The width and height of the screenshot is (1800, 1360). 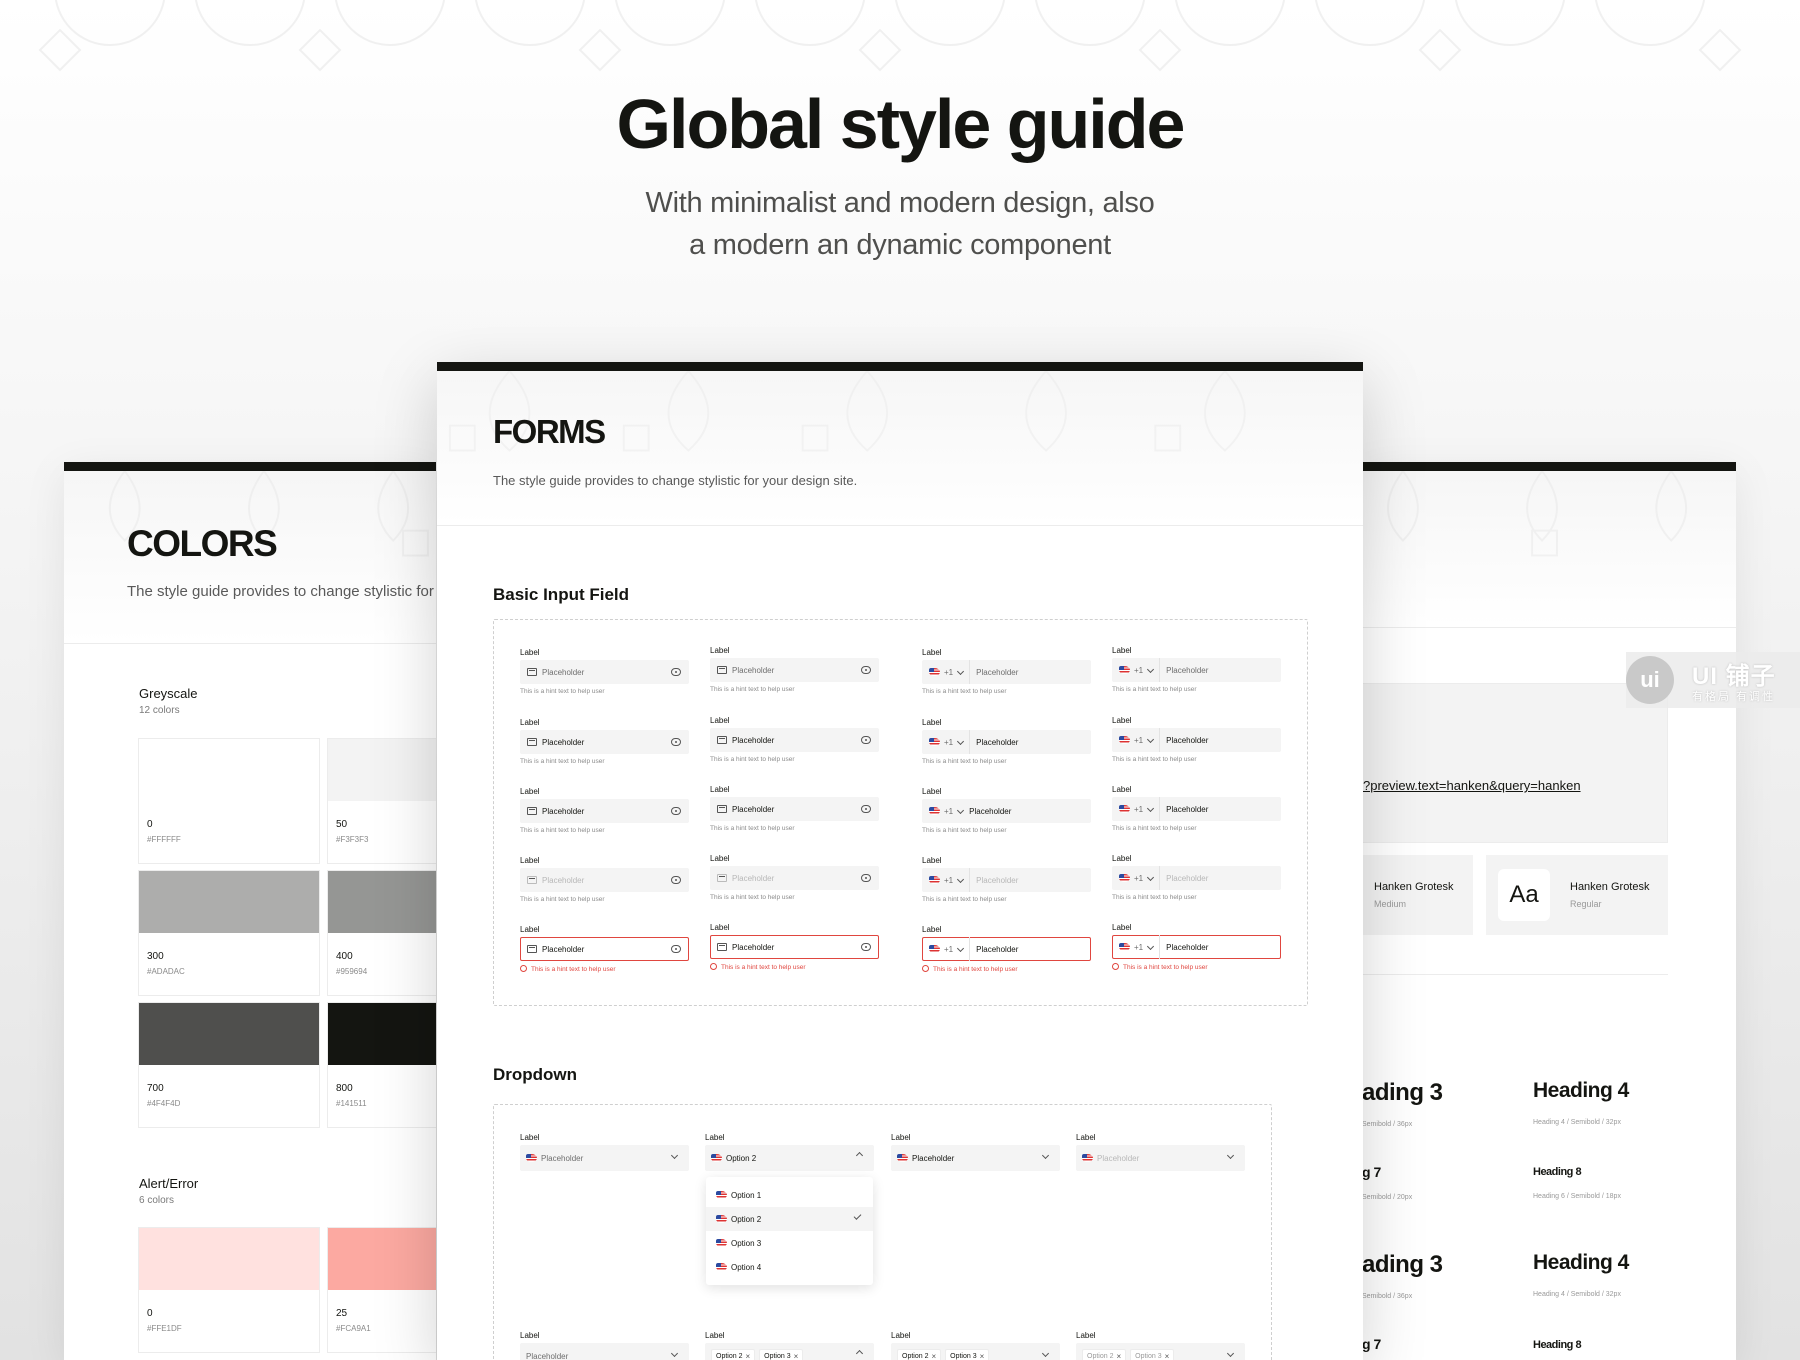 I want to click on swatch-alert-25: 25 #FCA9A1, so click(x=381, y=1290).